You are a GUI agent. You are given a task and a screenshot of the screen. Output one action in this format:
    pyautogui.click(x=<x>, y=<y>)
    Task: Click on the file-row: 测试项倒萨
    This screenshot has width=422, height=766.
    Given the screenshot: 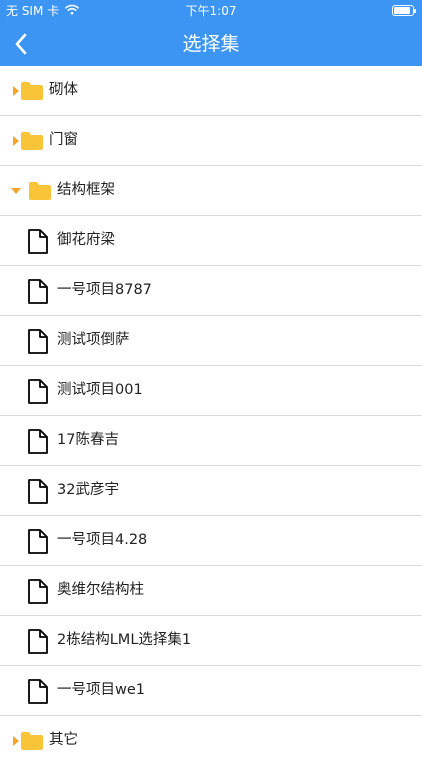 What is the action you would take?
    pyautogui.click(x=211, y=341)
    